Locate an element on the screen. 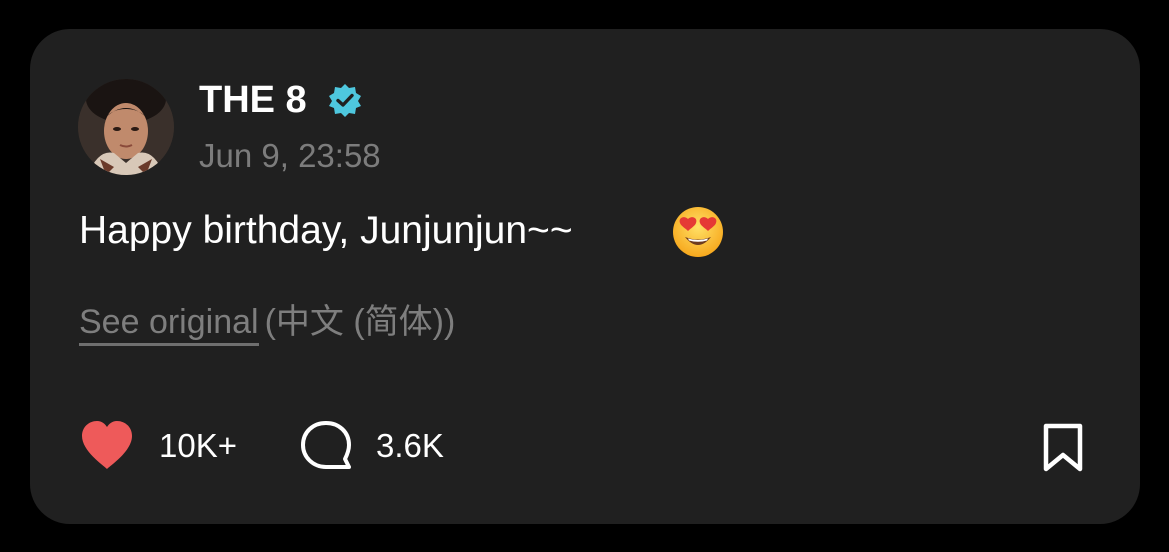  post-timestamp: Jun 9, 23:58 is located at coordinates (290, 155).